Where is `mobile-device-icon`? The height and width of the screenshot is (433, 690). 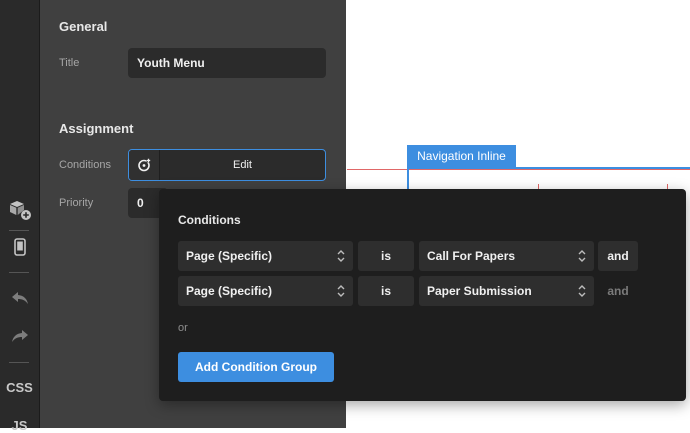
mobile-device-icon is located at coordinates (19, 247).